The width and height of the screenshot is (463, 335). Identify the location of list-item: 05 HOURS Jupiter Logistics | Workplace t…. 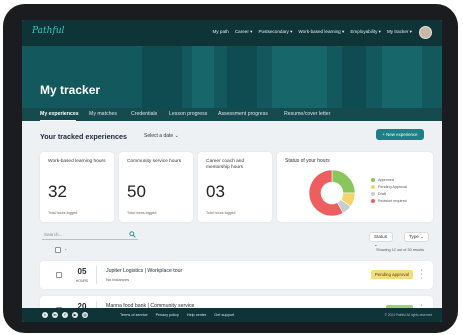
(236, 275).